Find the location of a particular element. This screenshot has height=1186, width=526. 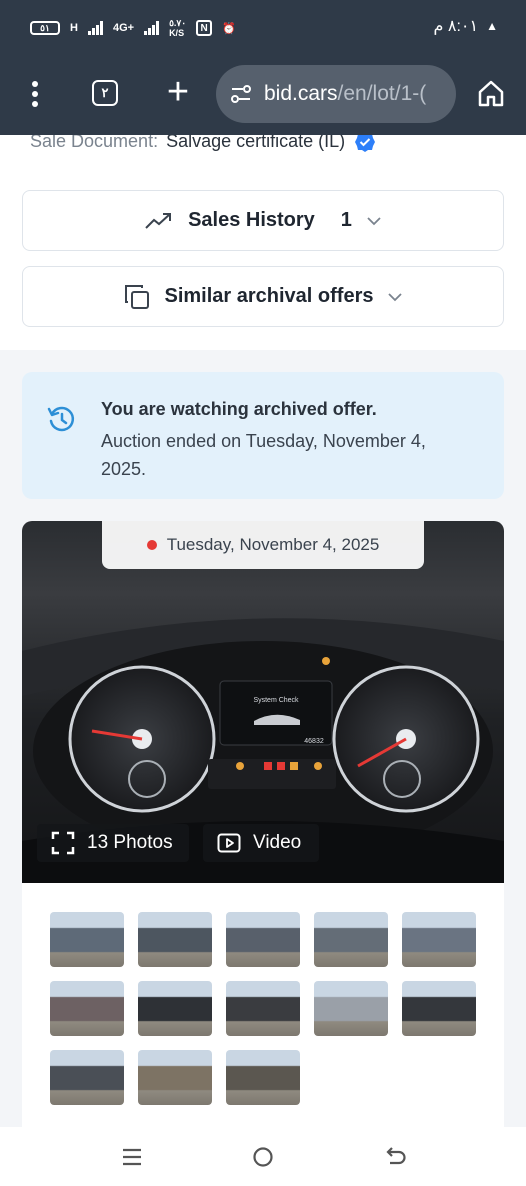

back-icon is located at coordinates (394, 1157).